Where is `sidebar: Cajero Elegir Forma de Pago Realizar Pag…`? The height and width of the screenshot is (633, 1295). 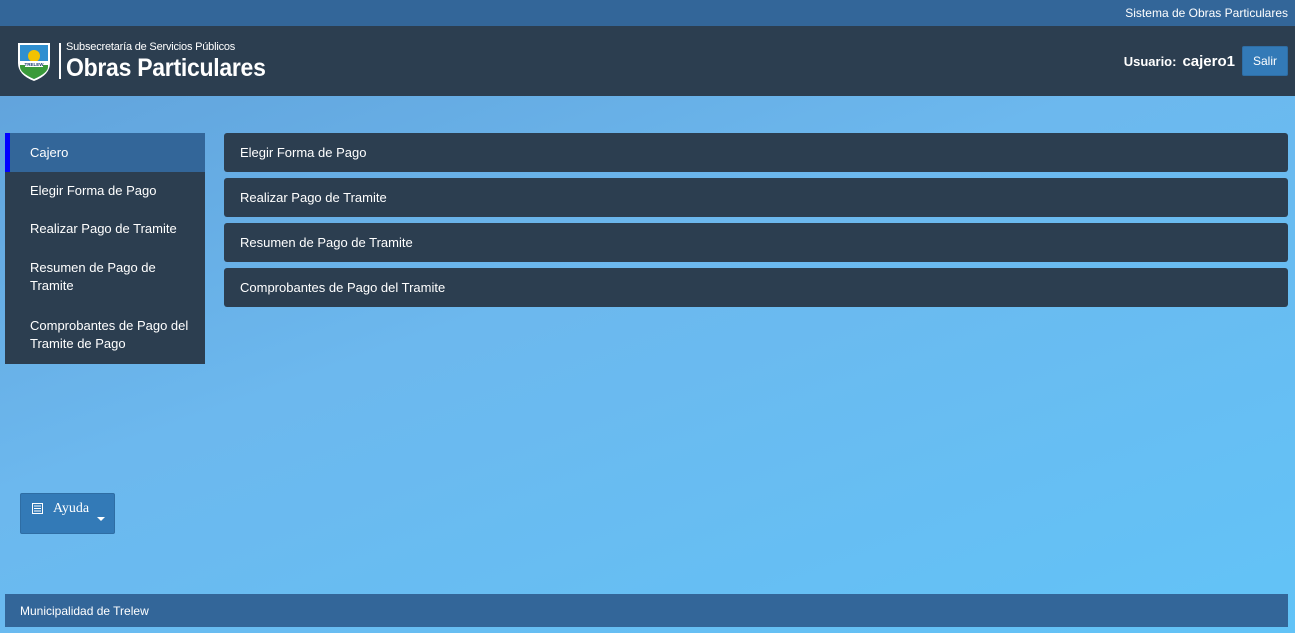 sidebar: Cajero Elegir Forma de Pago Realizar Pag… is located at coordinates (105, 248).